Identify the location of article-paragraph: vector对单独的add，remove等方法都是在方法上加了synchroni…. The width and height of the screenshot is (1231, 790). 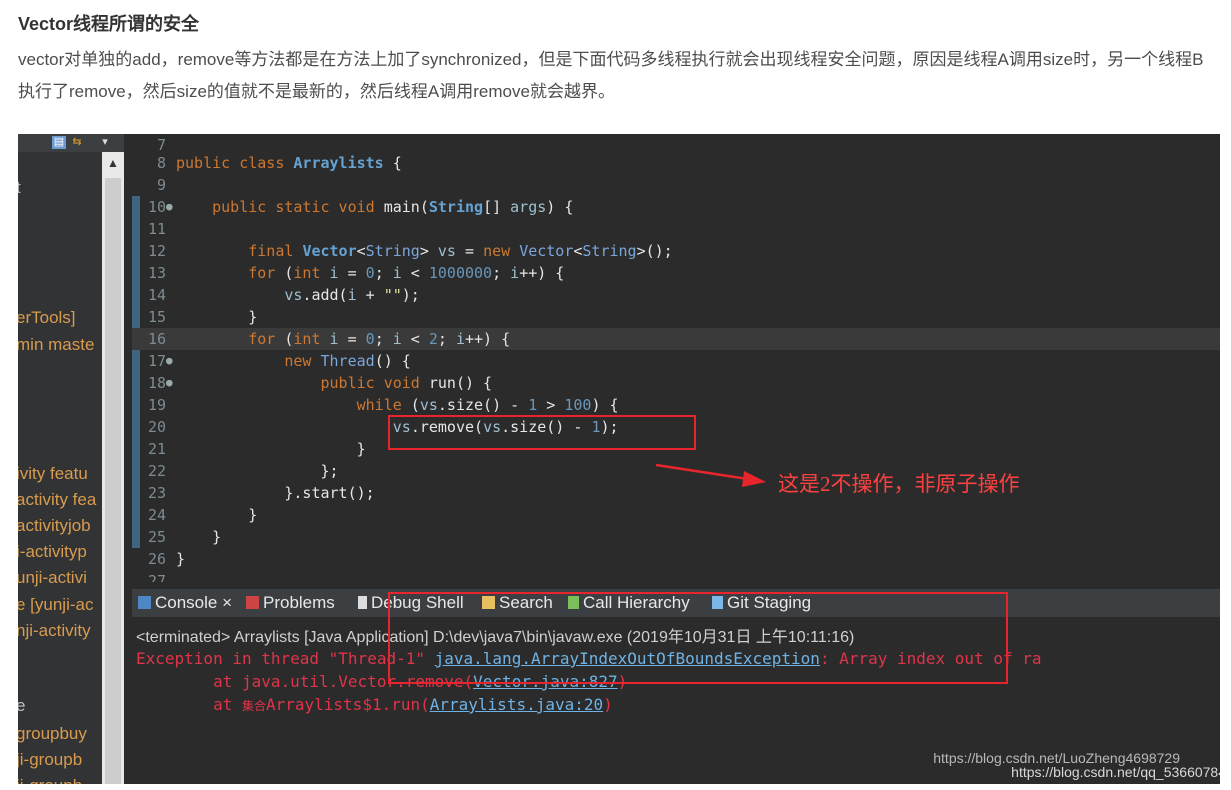
(611, 75).